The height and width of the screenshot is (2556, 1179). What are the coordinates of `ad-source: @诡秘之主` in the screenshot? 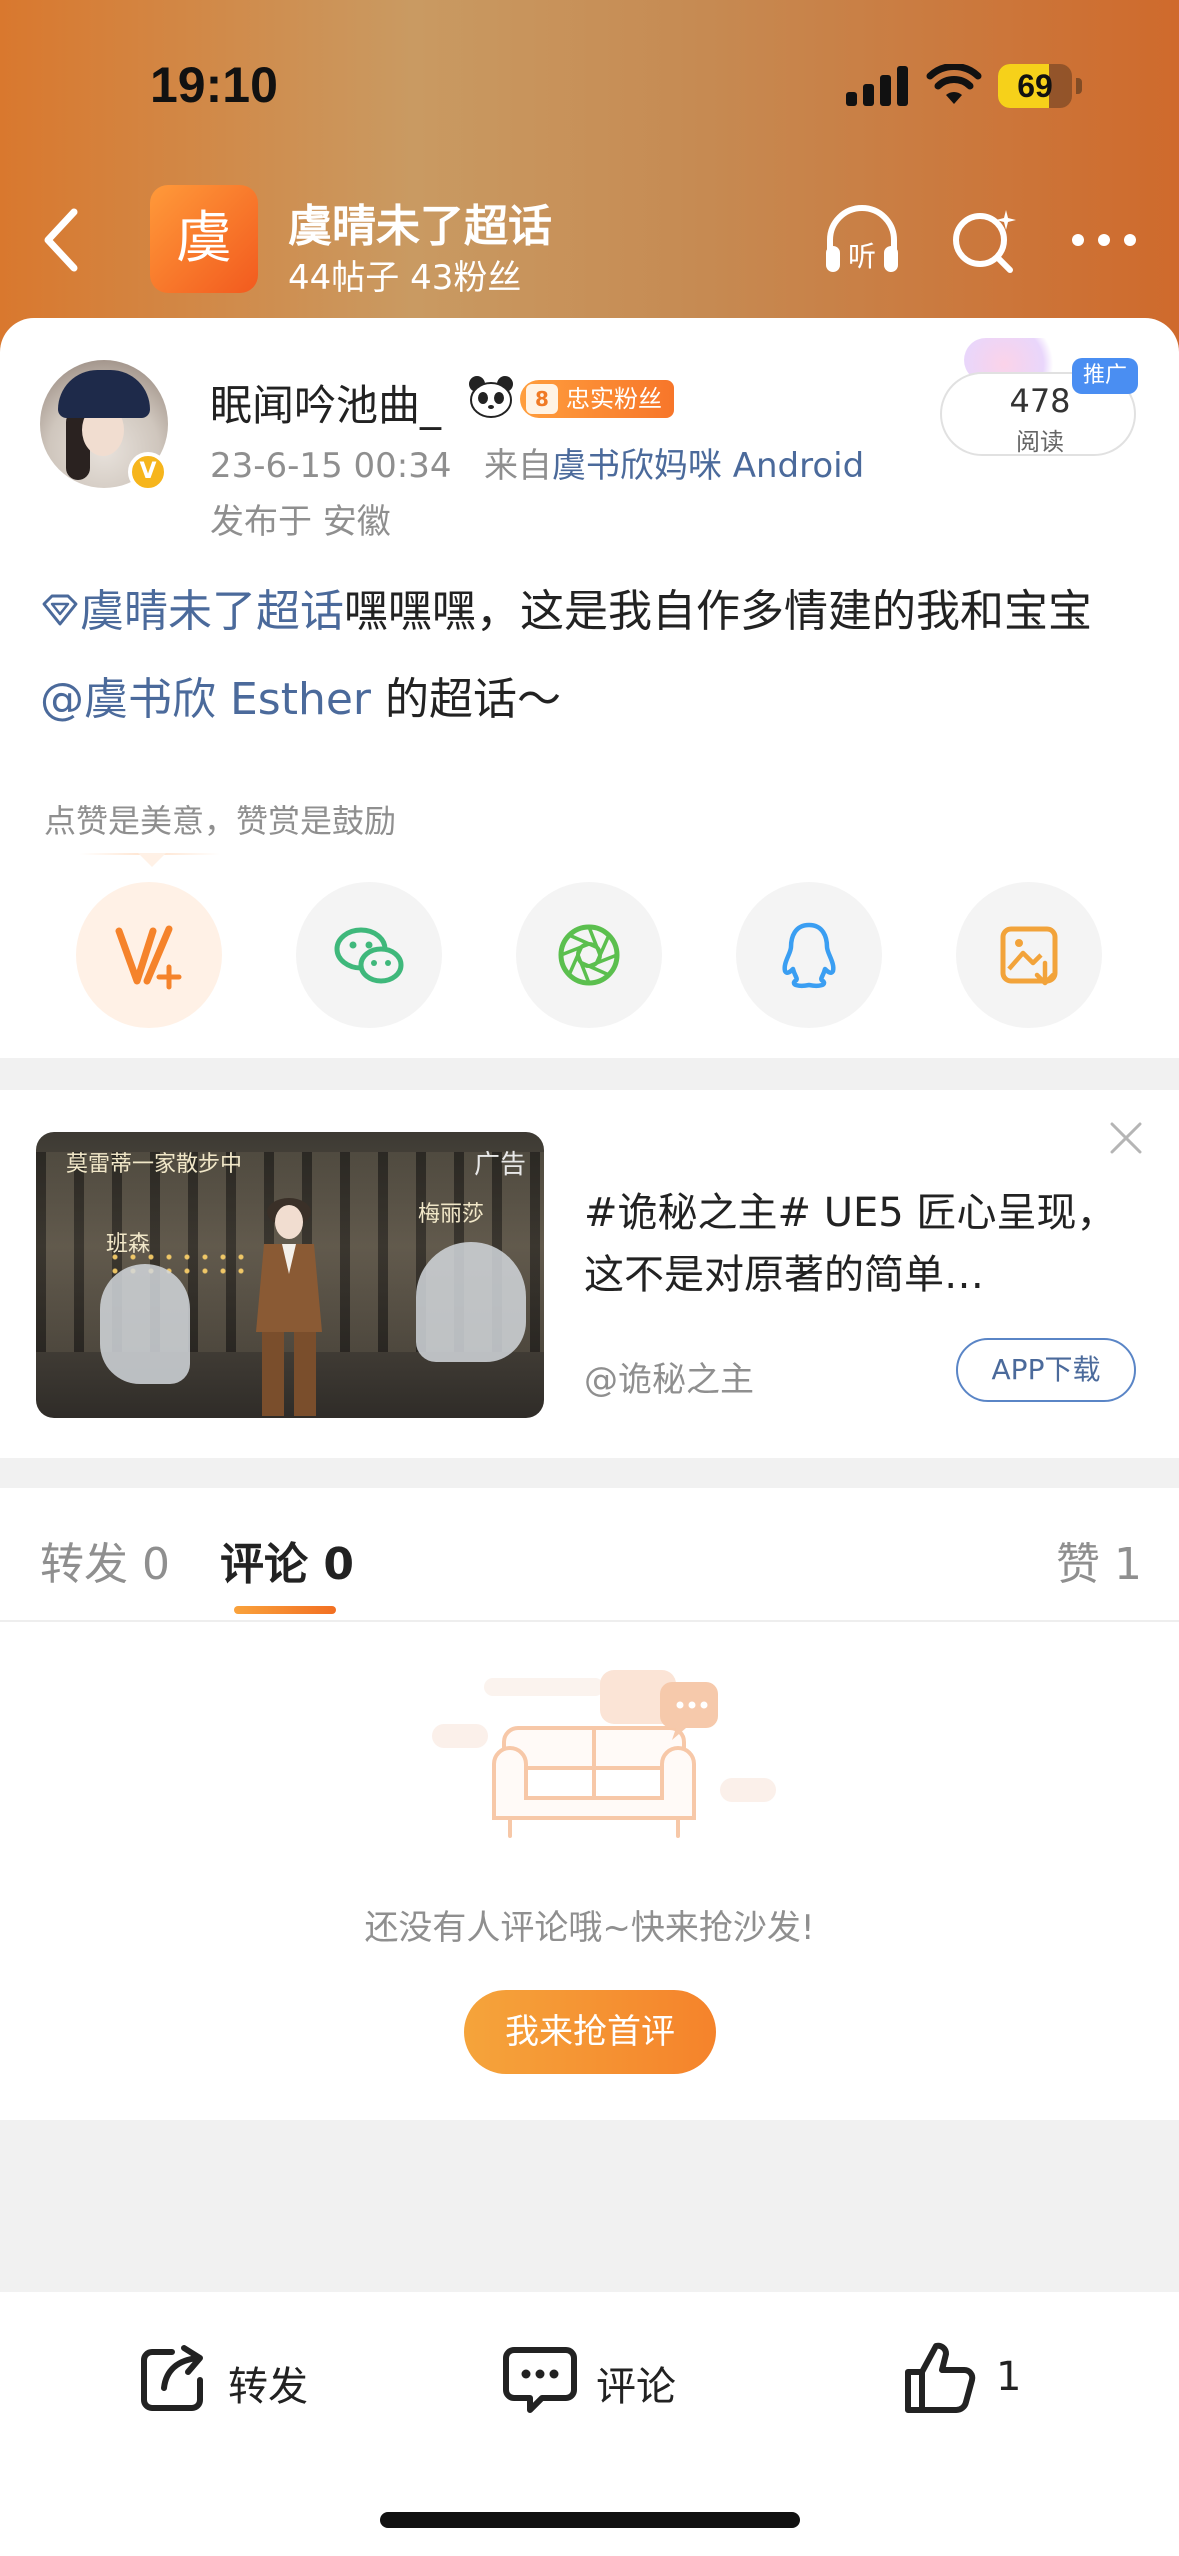 It's located at (669, 1376).